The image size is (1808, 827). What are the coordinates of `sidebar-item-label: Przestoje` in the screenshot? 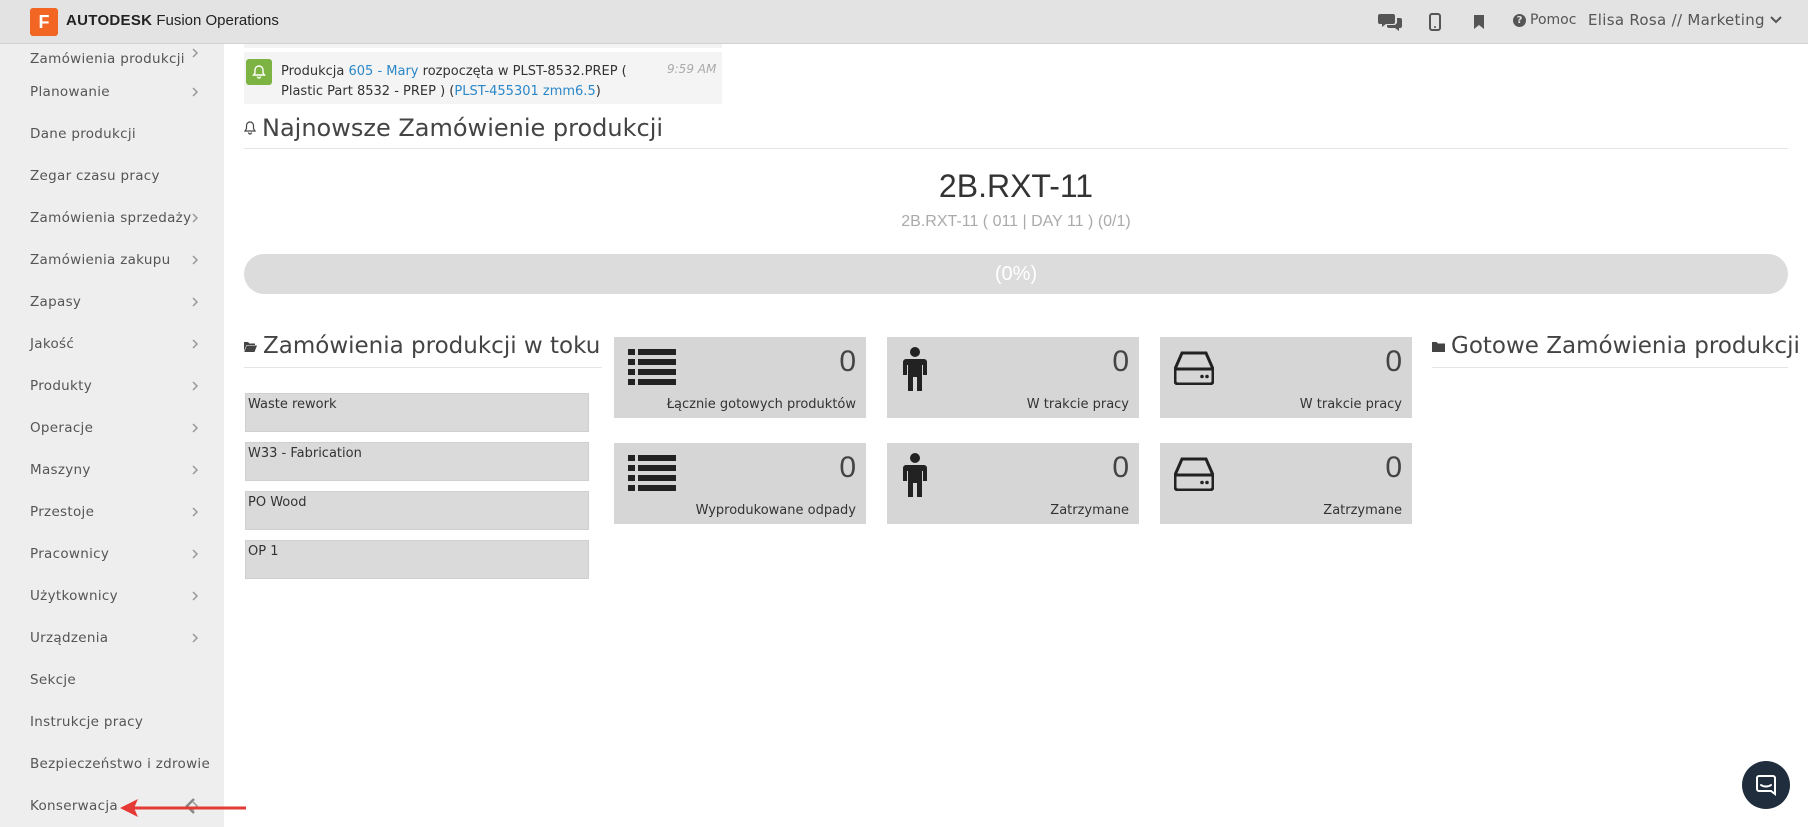 It's located at (62, 512).